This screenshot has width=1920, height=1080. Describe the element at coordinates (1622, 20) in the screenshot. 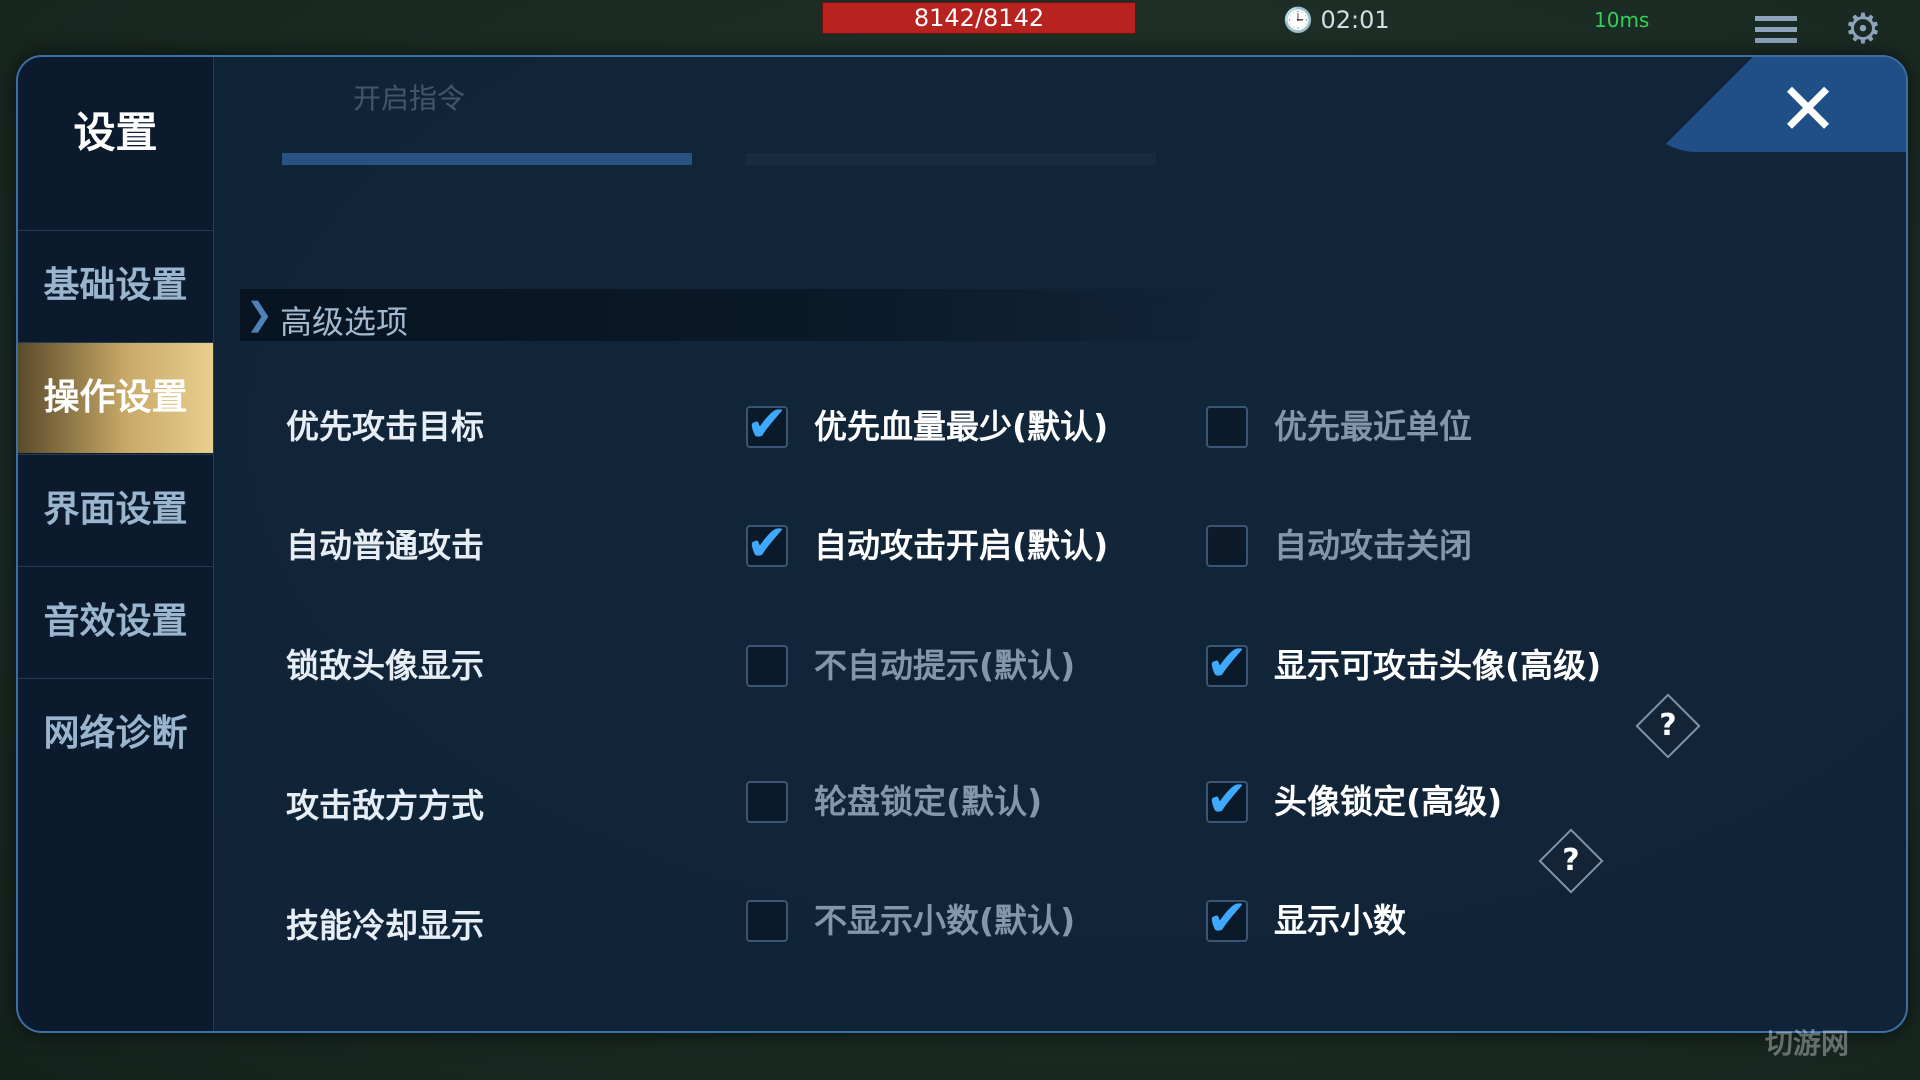

I see `ping-indicator: 10ms` at that location.